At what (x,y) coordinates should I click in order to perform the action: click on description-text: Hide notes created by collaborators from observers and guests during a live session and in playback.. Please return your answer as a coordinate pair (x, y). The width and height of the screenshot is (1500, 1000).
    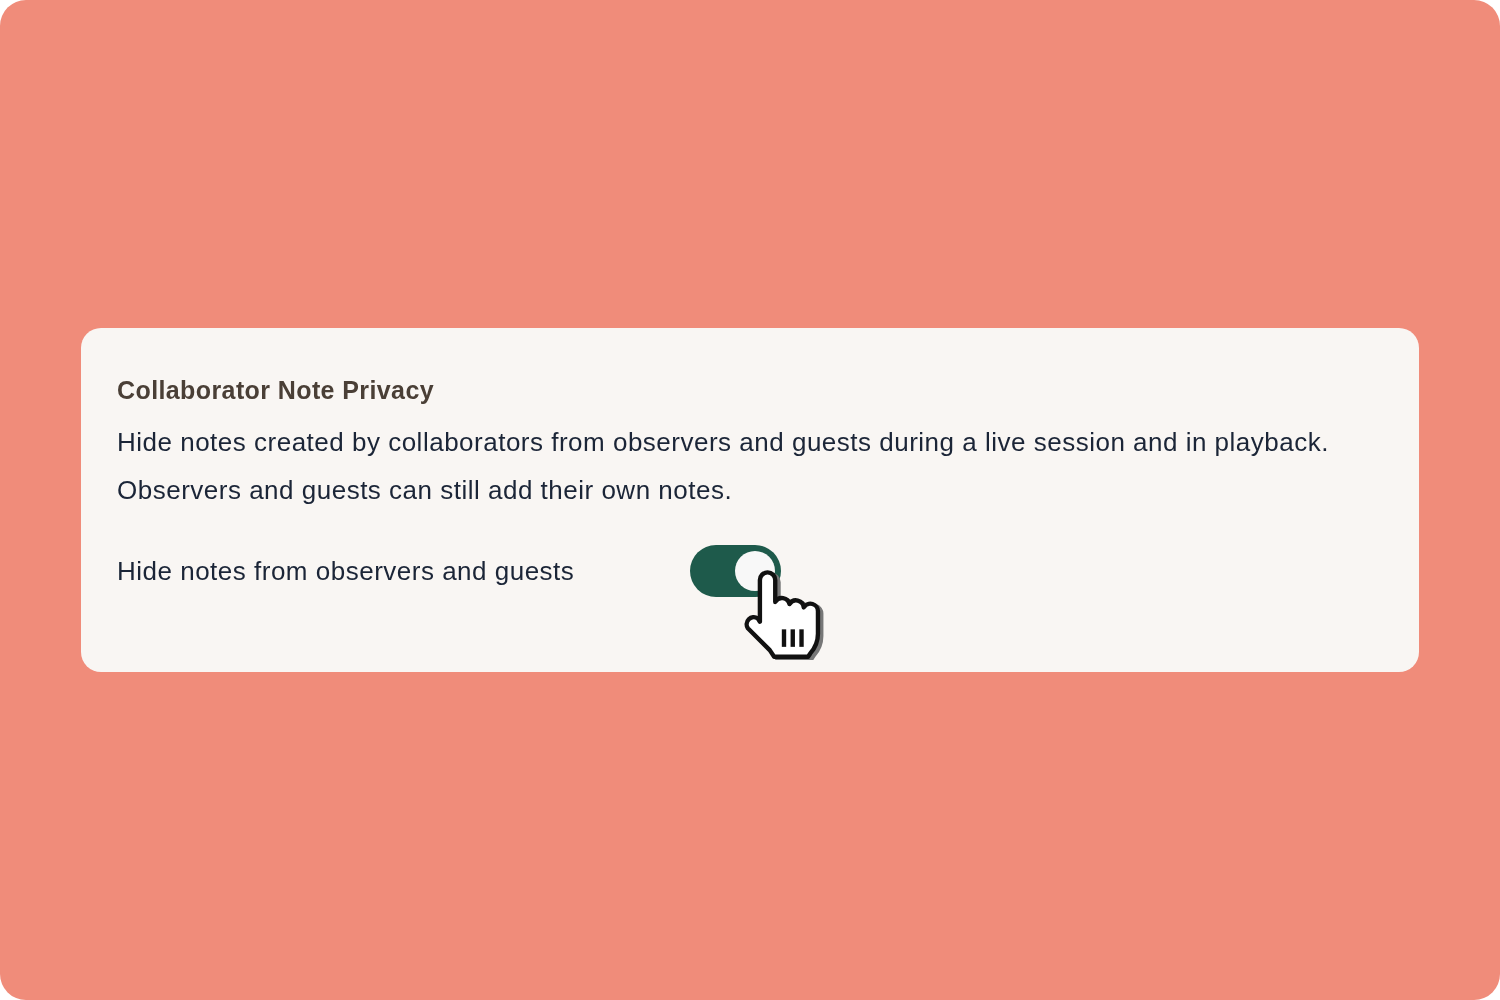
    Looking at the image, I should click on (723, 442).